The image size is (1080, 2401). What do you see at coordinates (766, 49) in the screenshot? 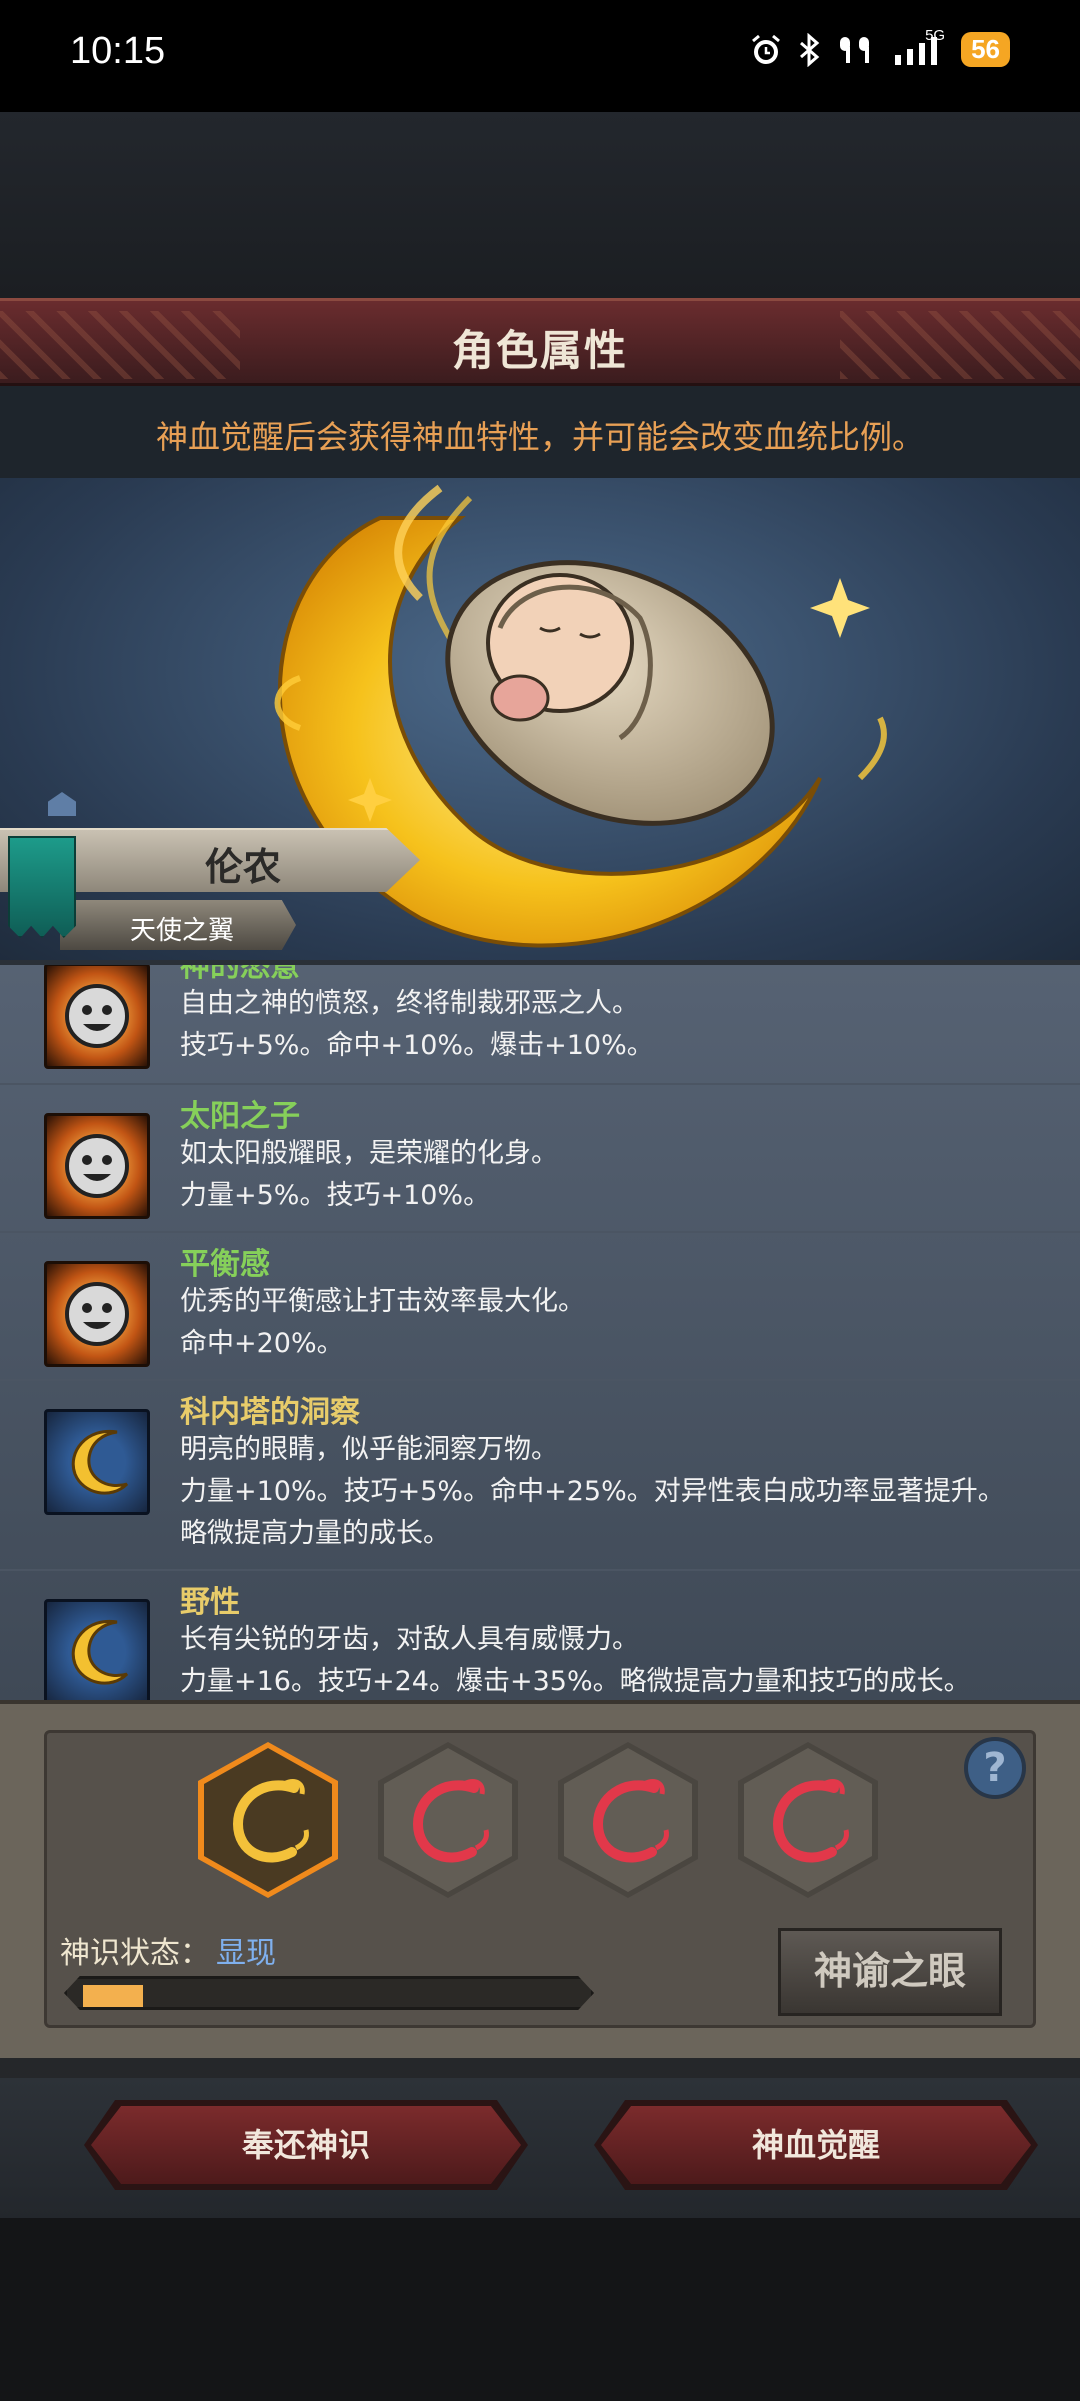
I see `alarm-icon` at bounding box center [766, 49].